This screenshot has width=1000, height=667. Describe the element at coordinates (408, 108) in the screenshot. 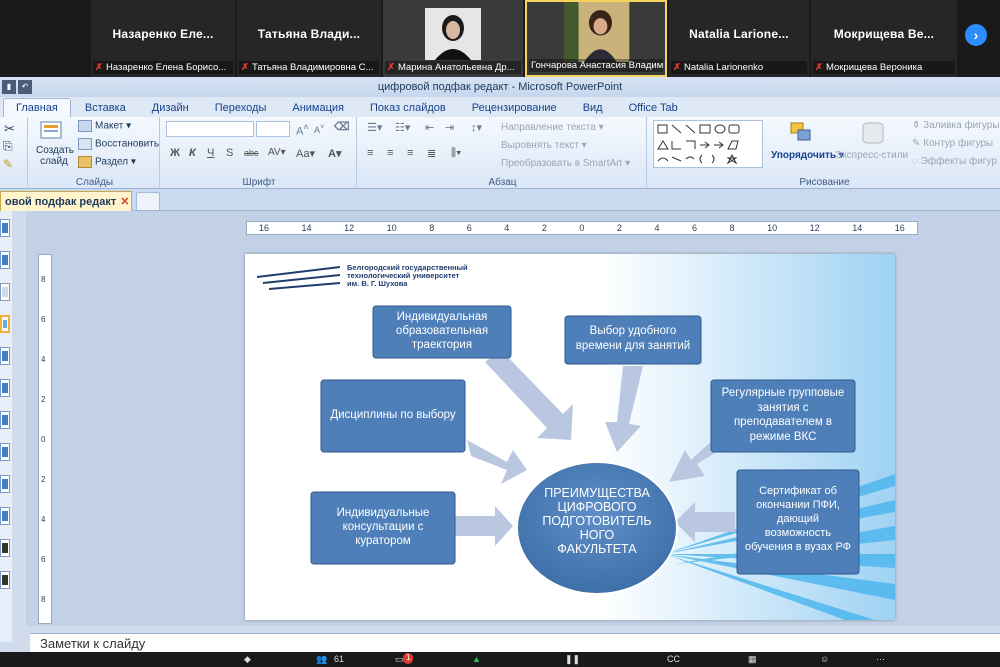

I see `tab-slideshow: Показ слайдов` at that location.